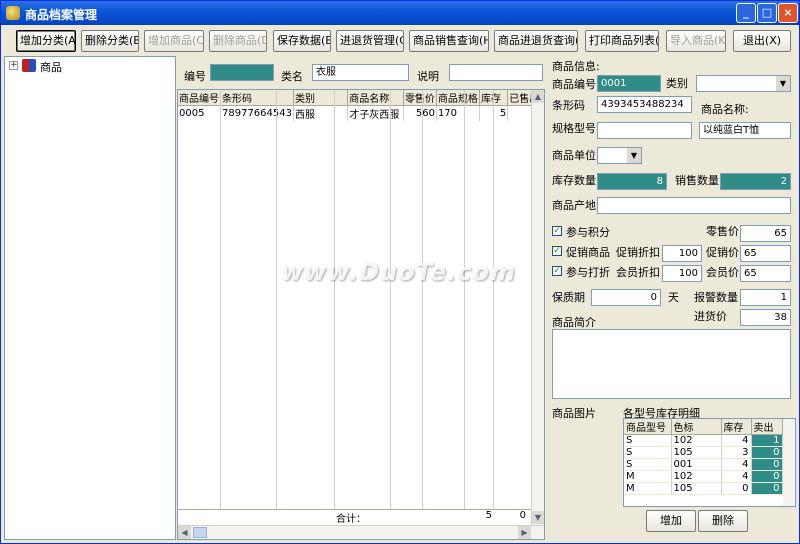  I want to click on promo-price-input: 65, so click(765, 253).